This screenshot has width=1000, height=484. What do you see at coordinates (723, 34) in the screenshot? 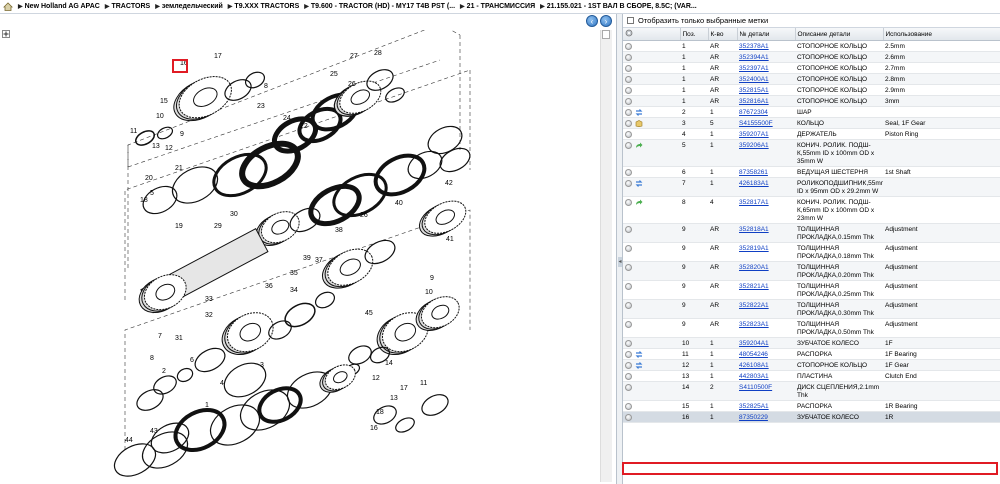
I see `column-header: К-во` at bounding box center [723, 34].